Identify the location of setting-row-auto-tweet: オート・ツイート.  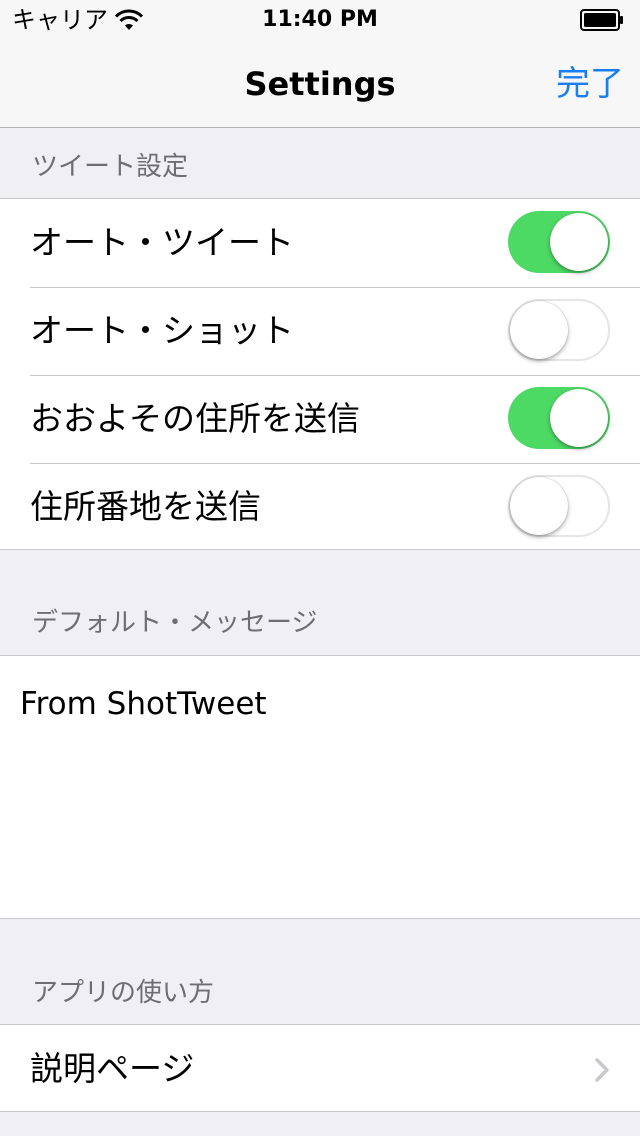
(320, 243).